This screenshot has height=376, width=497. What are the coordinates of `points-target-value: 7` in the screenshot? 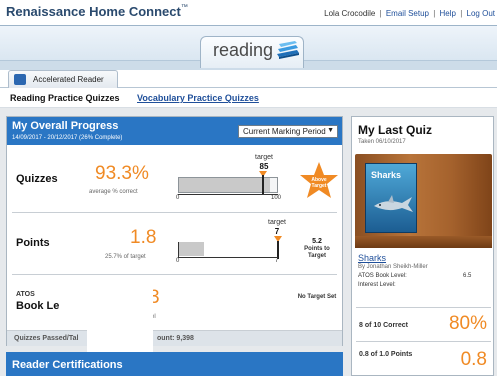 It's located at (277, 231).